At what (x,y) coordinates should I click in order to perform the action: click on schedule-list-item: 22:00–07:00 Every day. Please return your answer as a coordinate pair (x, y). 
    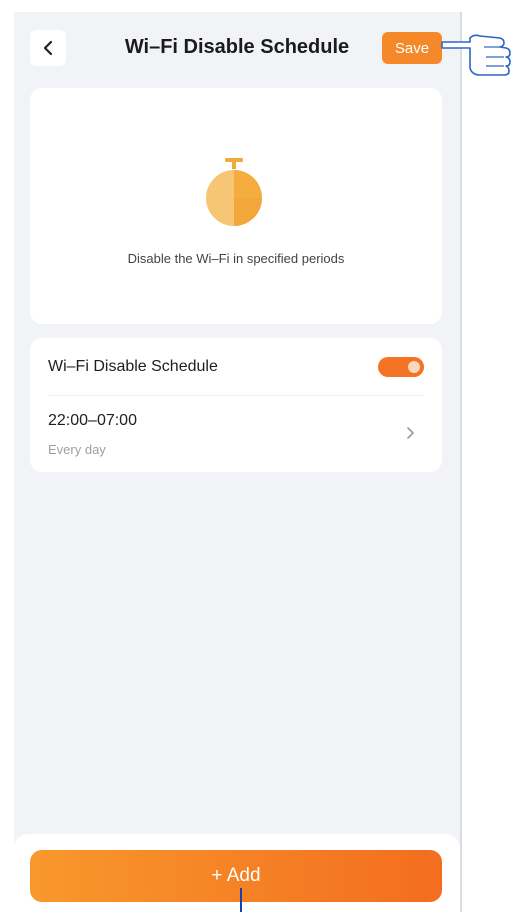
    Looking at the image, I should click on (236, 434).